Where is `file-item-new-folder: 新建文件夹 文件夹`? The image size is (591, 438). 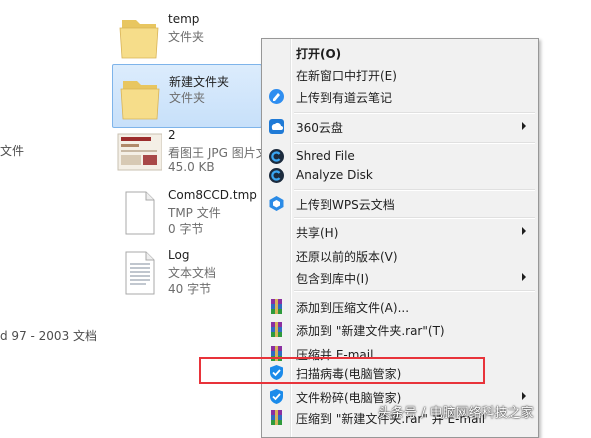 file-item-new-folder: 新建文件夹 文件夹 is located at coordinates (187, 96).